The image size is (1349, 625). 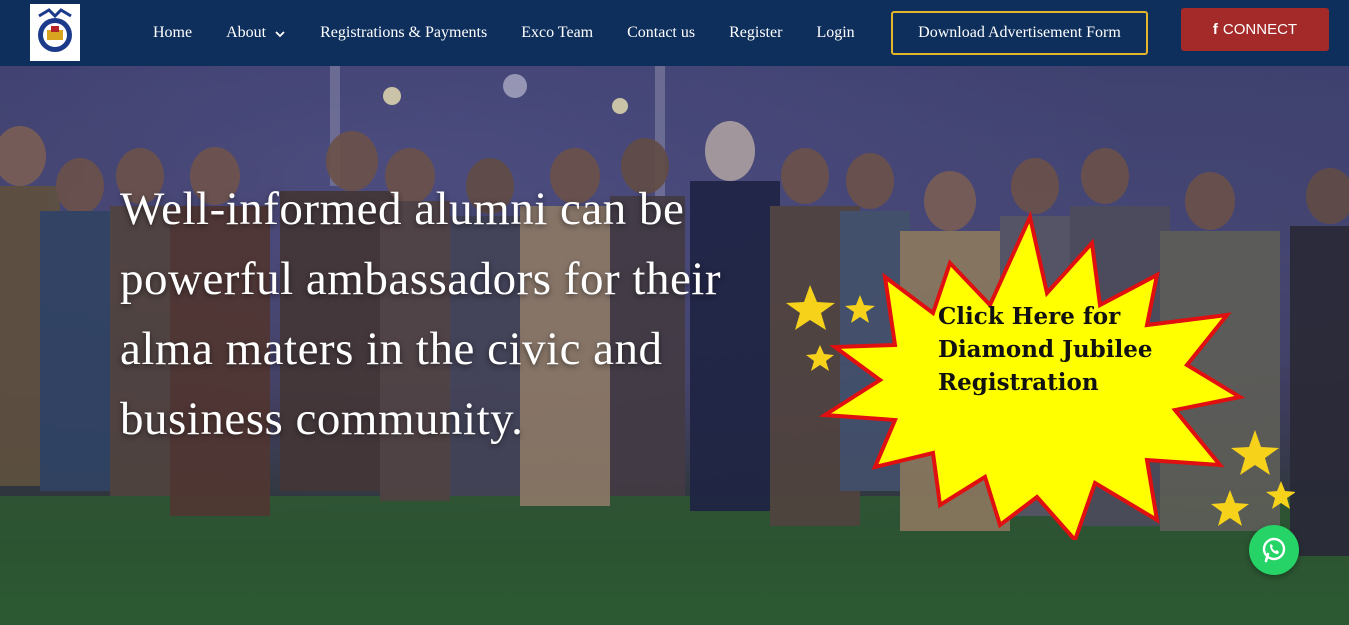 I want to click on download-advertisement-form-label: Download Advertisement Form, so click(x=1019, y=32).